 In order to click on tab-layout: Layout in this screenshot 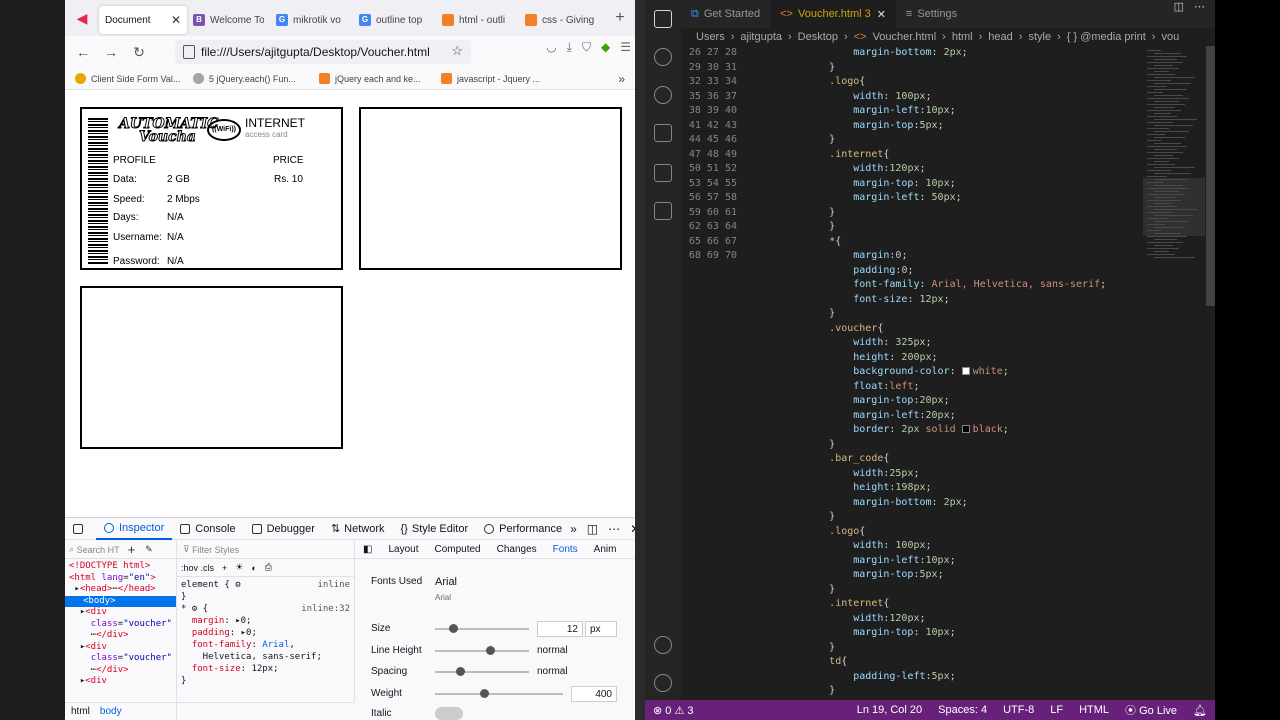, I will do `click(403, 549)`.